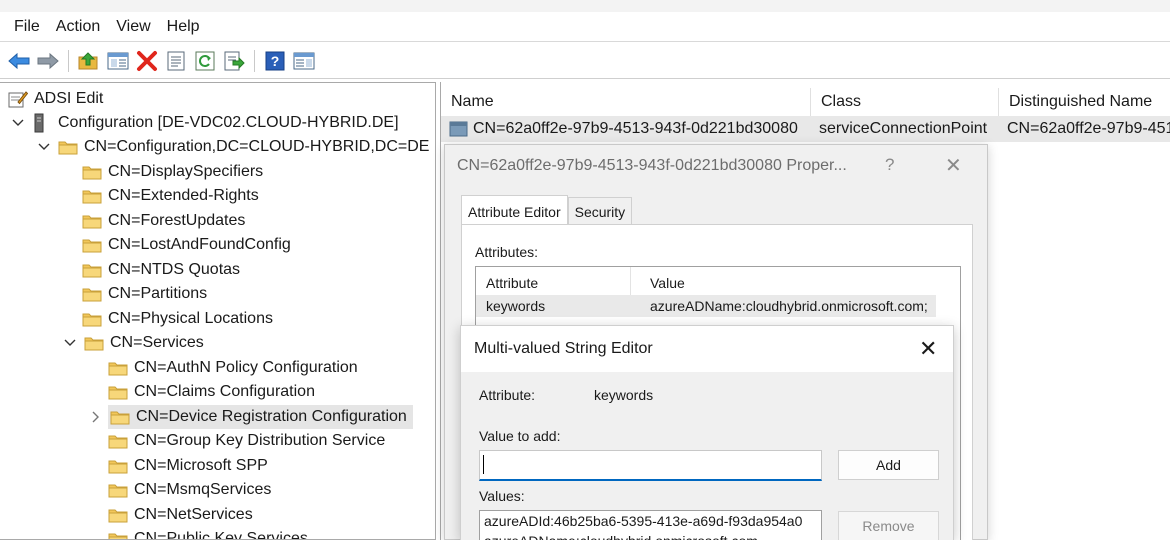 This screenshot has height=540, width=1170. Describe the element at coordinates (650, 465) in the screenshot. I see `value-to-add-input` at that location.